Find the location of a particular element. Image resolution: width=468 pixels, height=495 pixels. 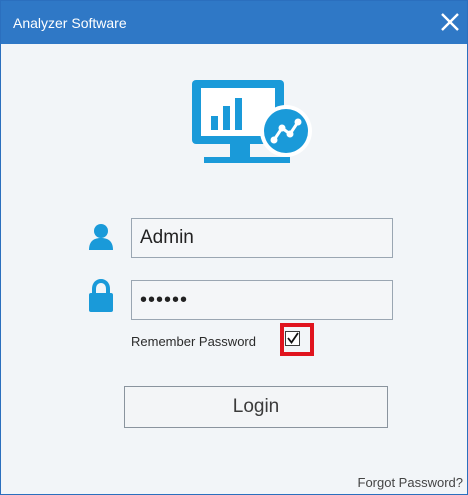

password-input is located at coordinates (262, 300).